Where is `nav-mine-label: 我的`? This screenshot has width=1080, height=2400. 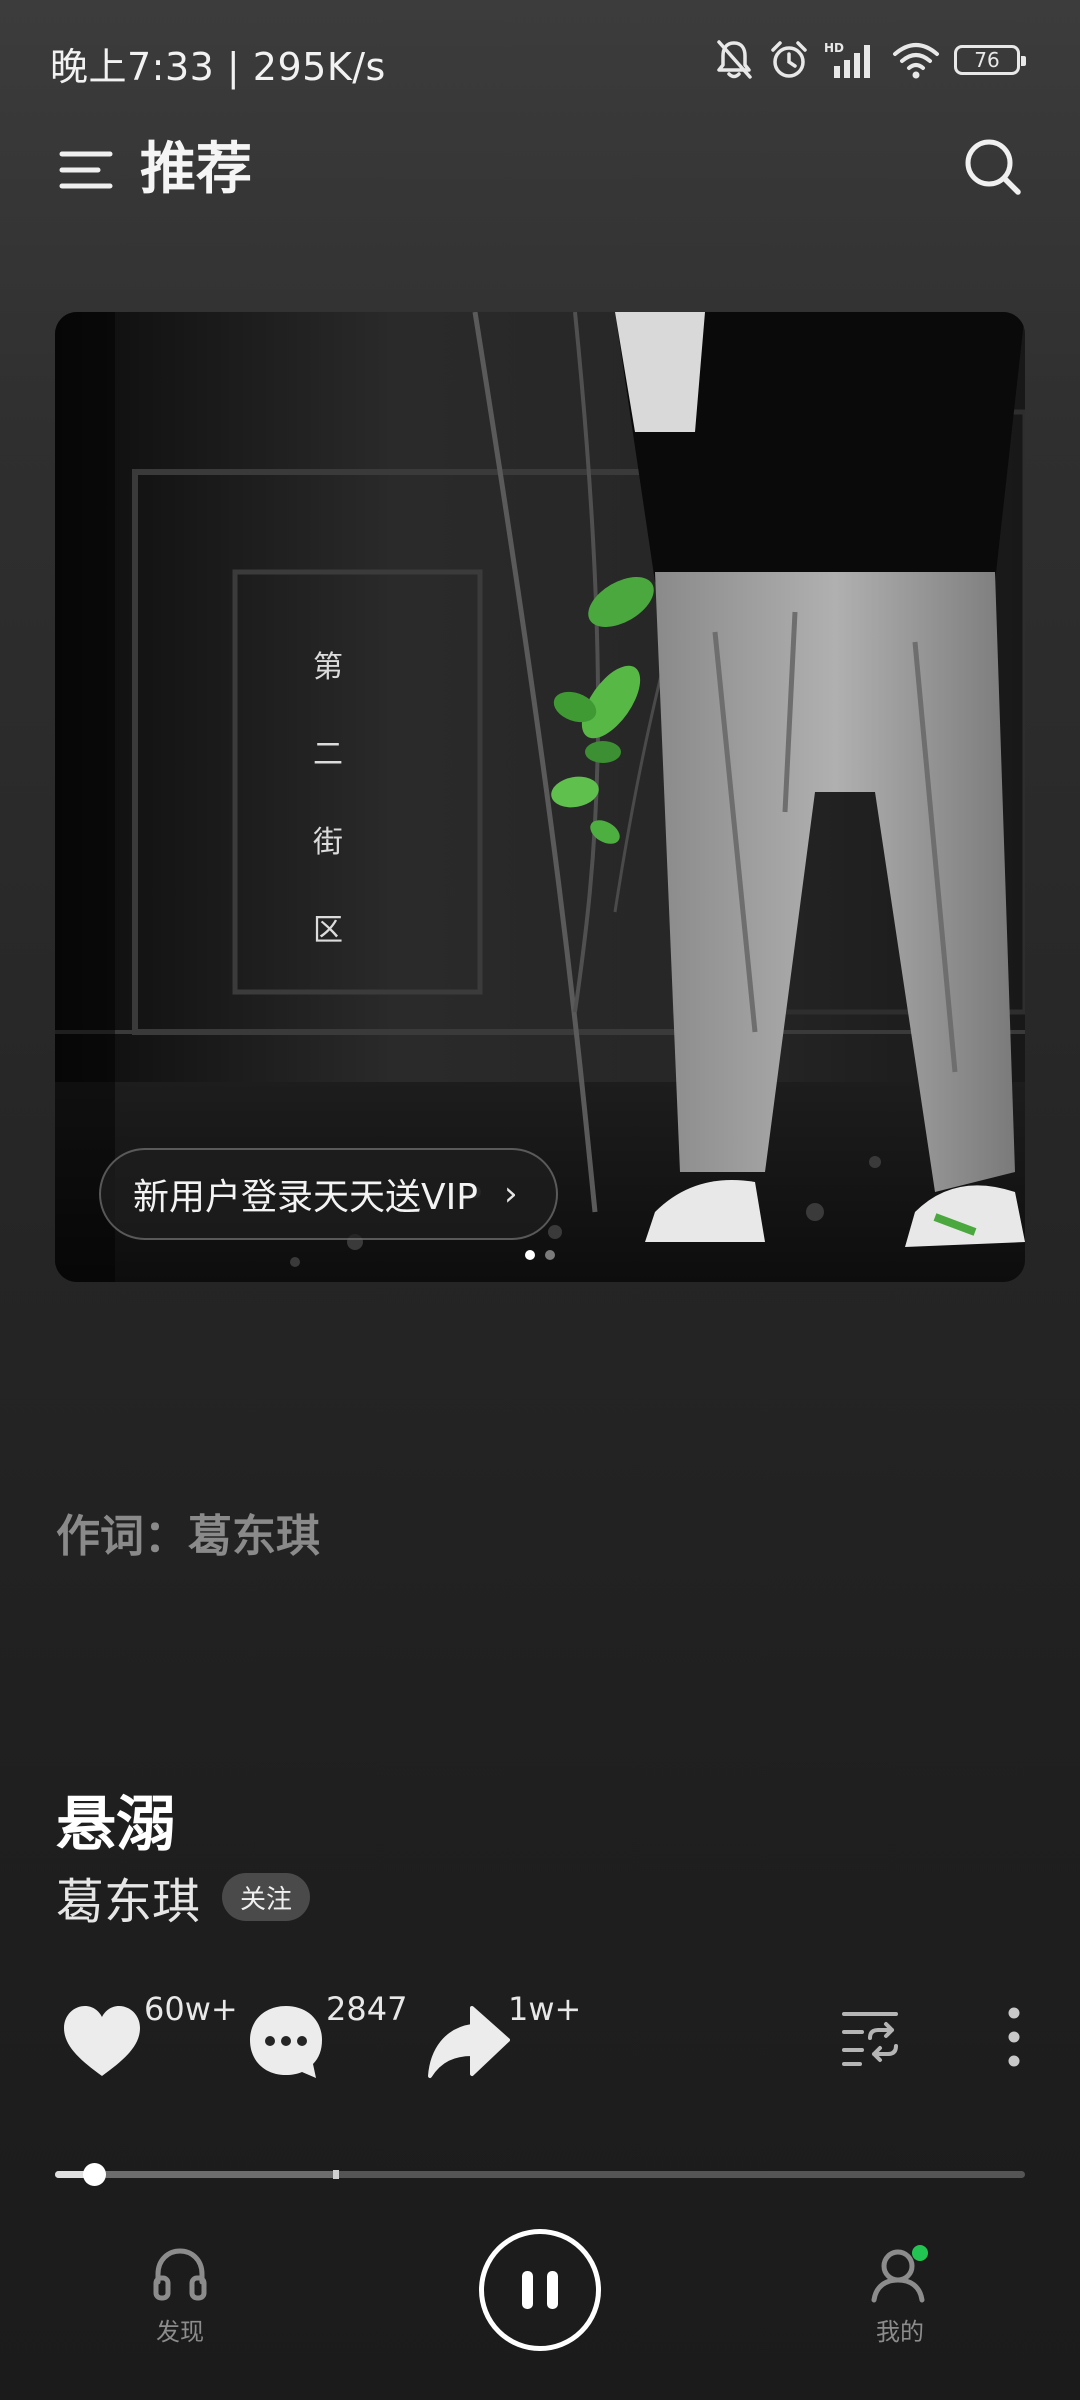
nav-mine-label: 我的 is located at coordinates (900, 2332).